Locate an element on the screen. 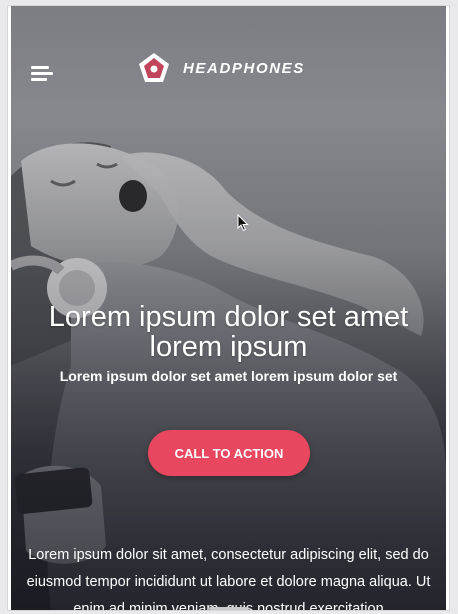  hero-headline: Lorem ipsum dolor set amet lorem ipsum is located at coordinates (228, 332).